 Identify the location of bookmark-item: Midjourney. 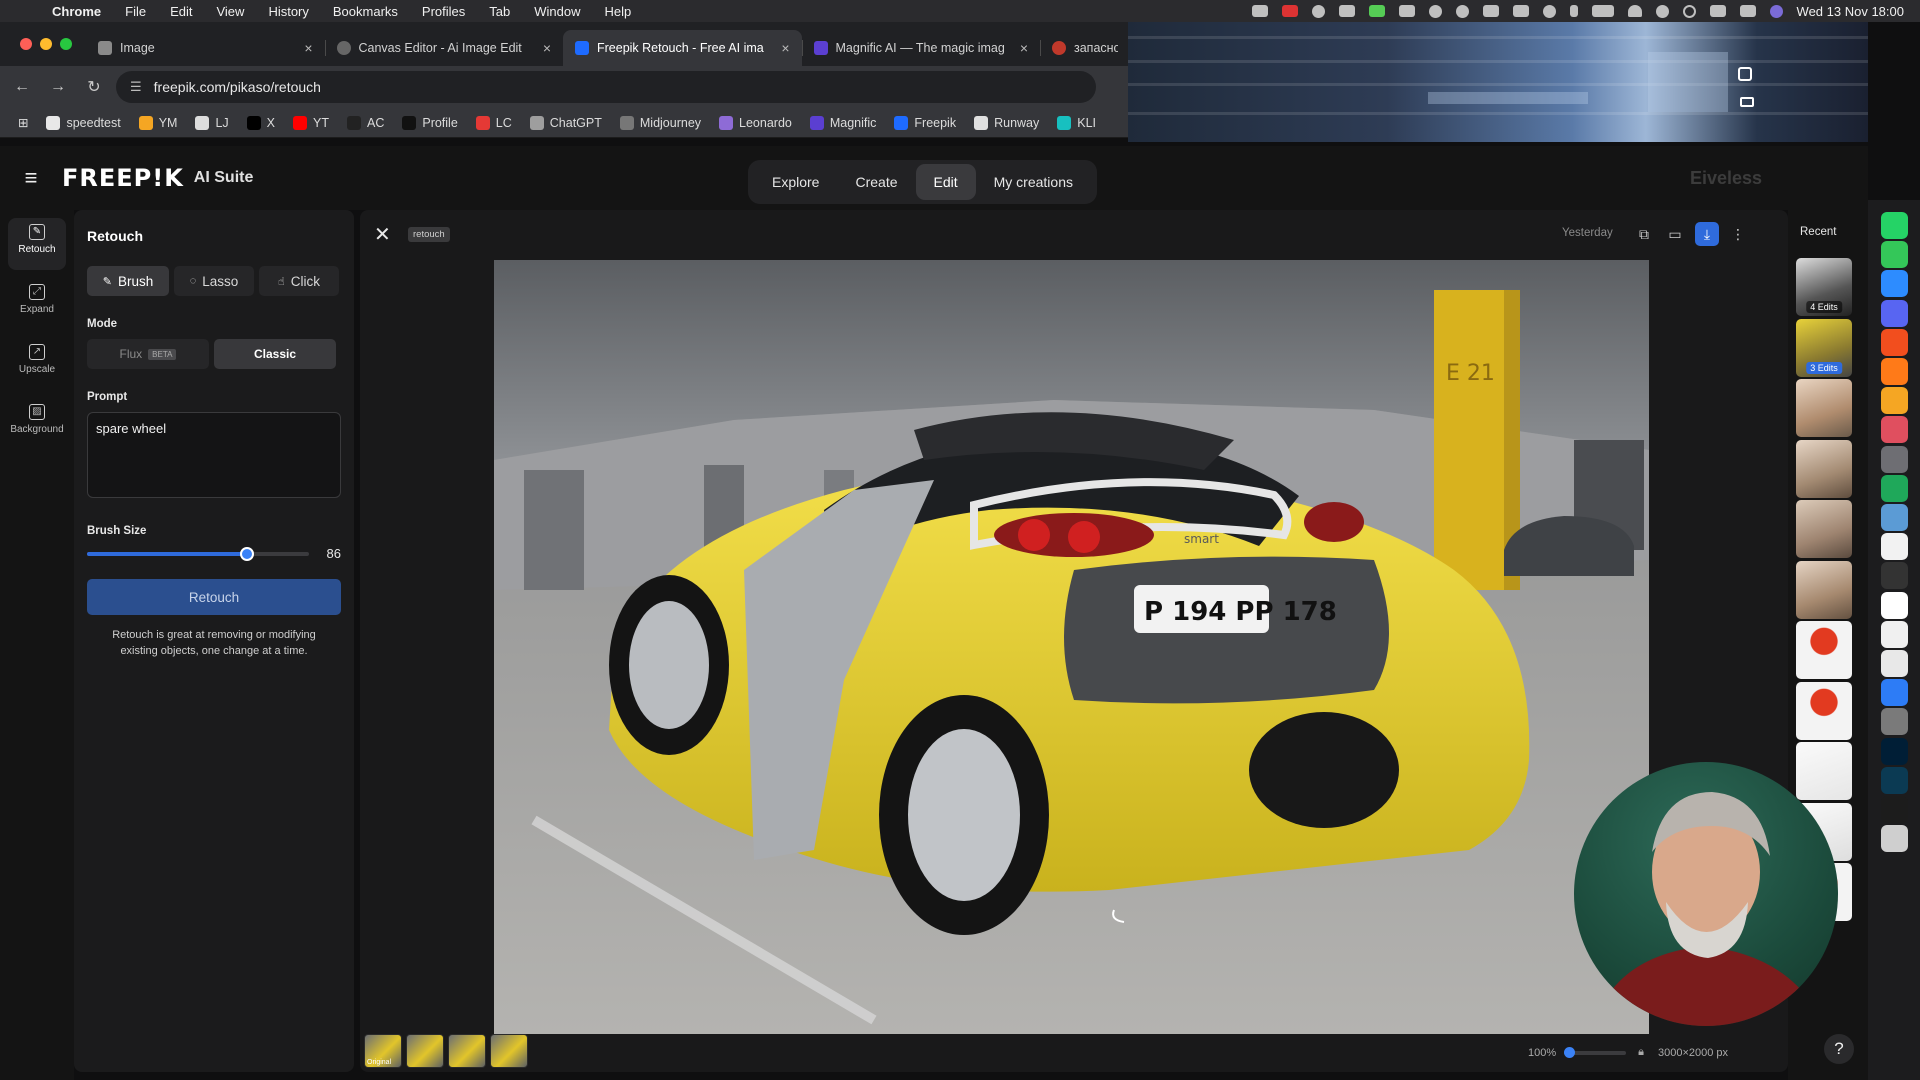
(660, 122).